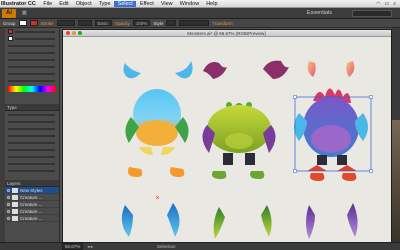 This screenshot has height=250, width=400. What do you see at coordinates (311, 69) in the screenshot?
I see `horn-left` at bounding box center [311, 69].